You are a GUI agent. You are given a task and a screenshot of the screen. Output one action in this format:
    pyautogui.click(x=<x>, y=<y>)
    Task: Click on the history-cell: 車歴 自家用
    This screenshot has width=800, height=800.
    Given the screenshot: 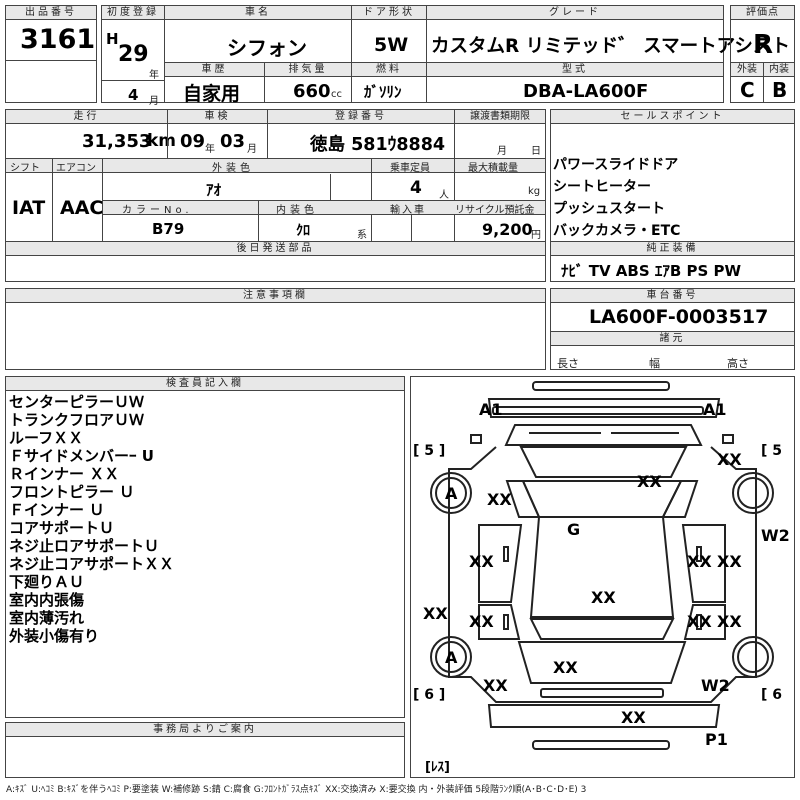 What is the action you would take?
    pyautogui.click(x=214, y=83)
    